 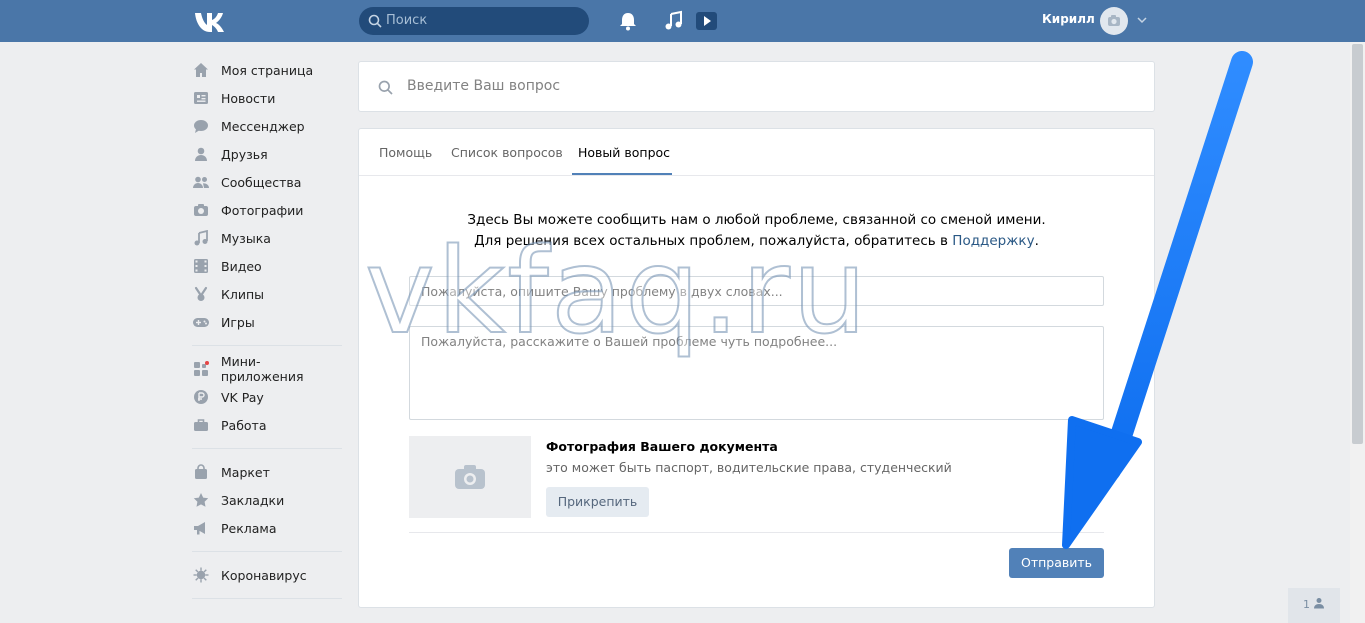 I want to click on top-header: Поиск Кирилл, so click(x=682, y=21).